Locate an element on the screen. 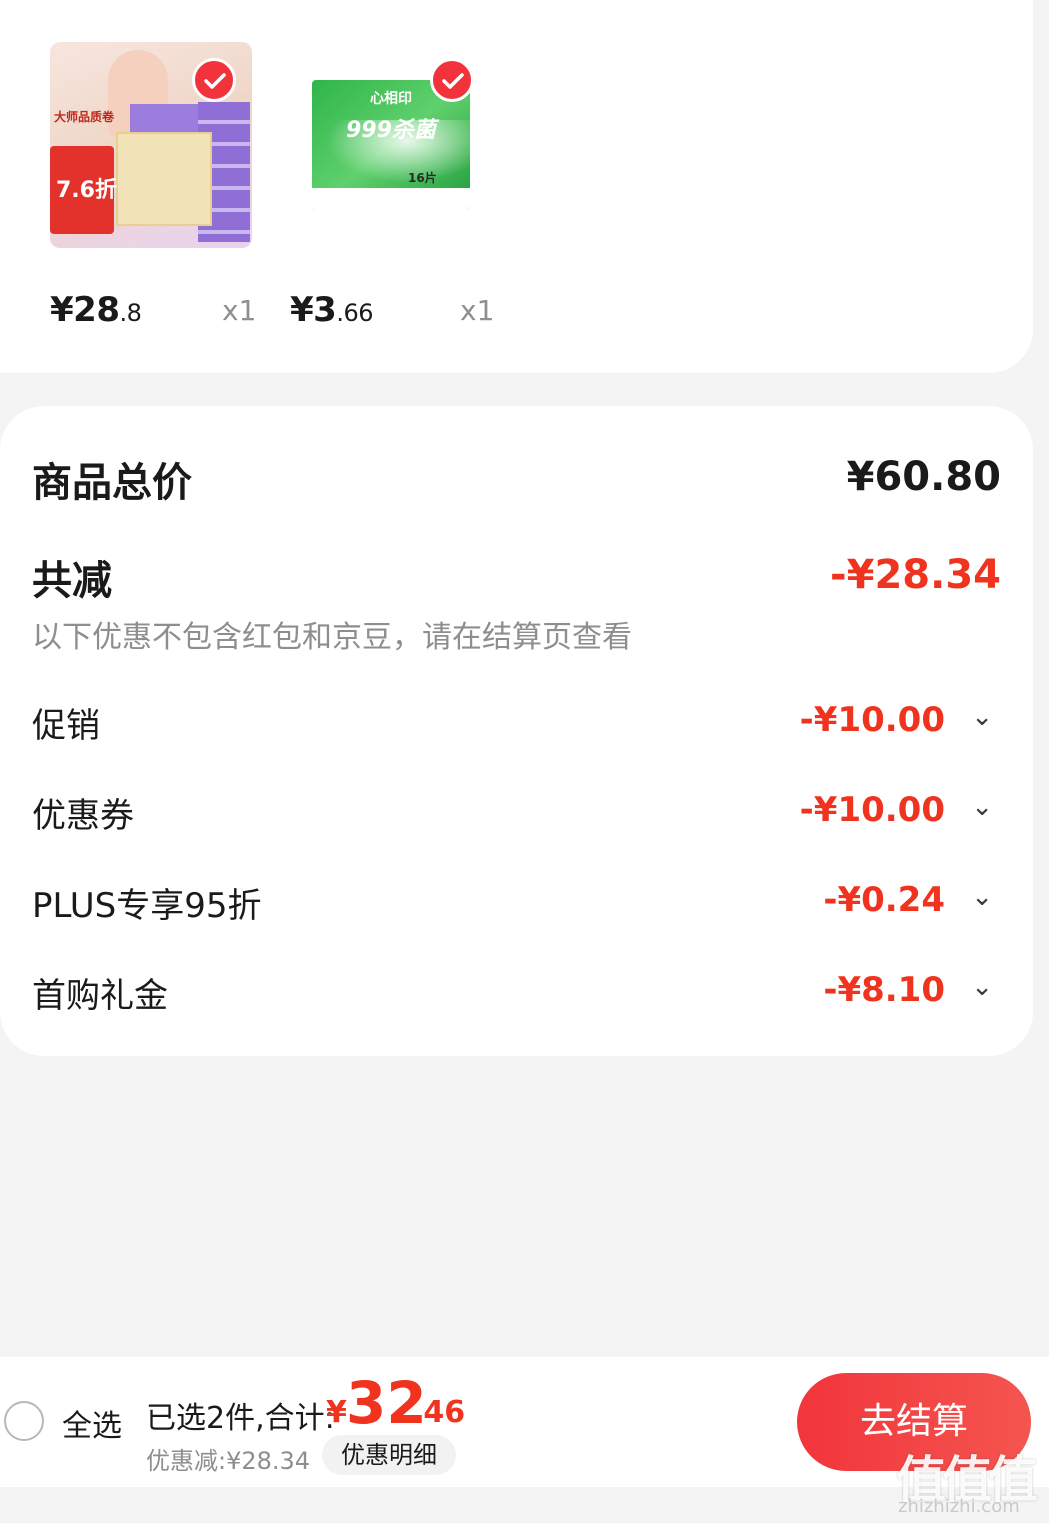 This screenshot has width=1049, height=1523. reduction-label: 共减 is located at coordinates (72, 581).